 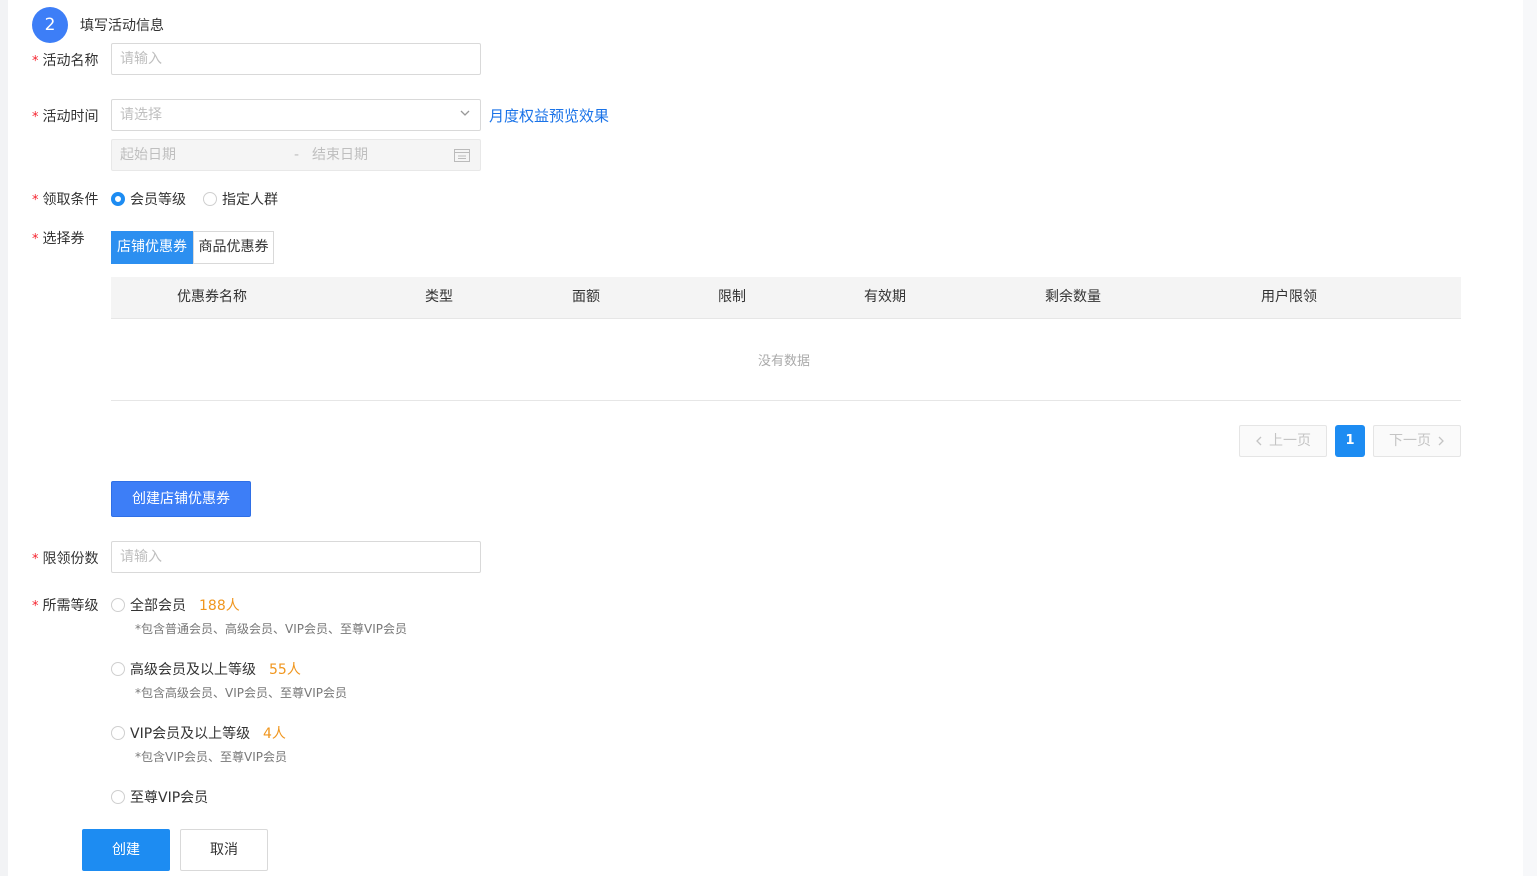 I want to click on level-all-members-count: 188人, so click(x=219, y=606).